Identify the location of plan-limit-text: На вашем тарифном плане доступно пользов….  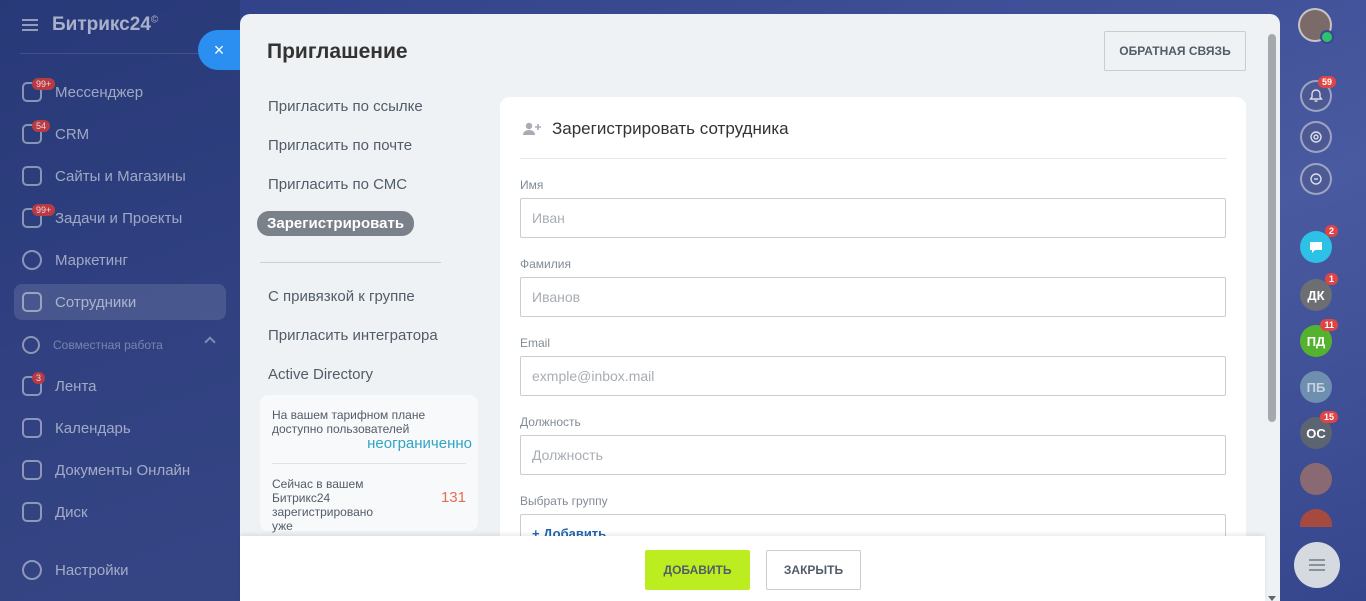
(349, 422).